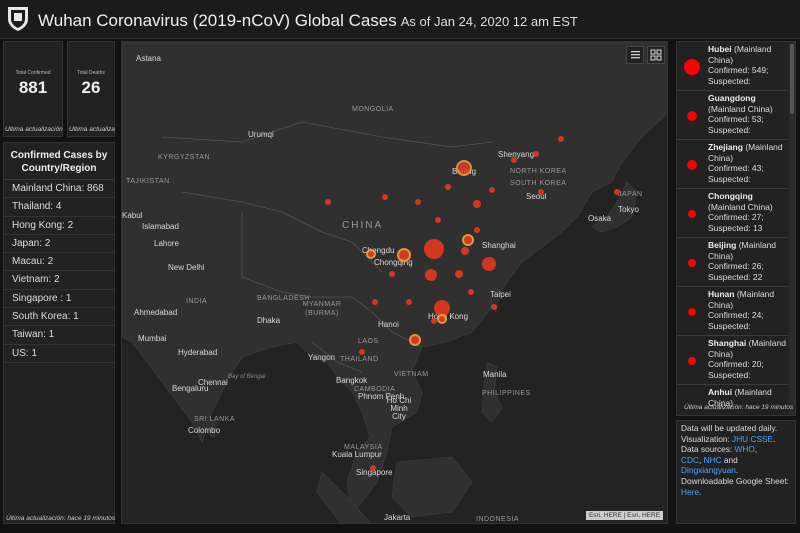 This screenshot has height=533, width=800. I want to click on country-row: Macau: 2, so click(59, 262).